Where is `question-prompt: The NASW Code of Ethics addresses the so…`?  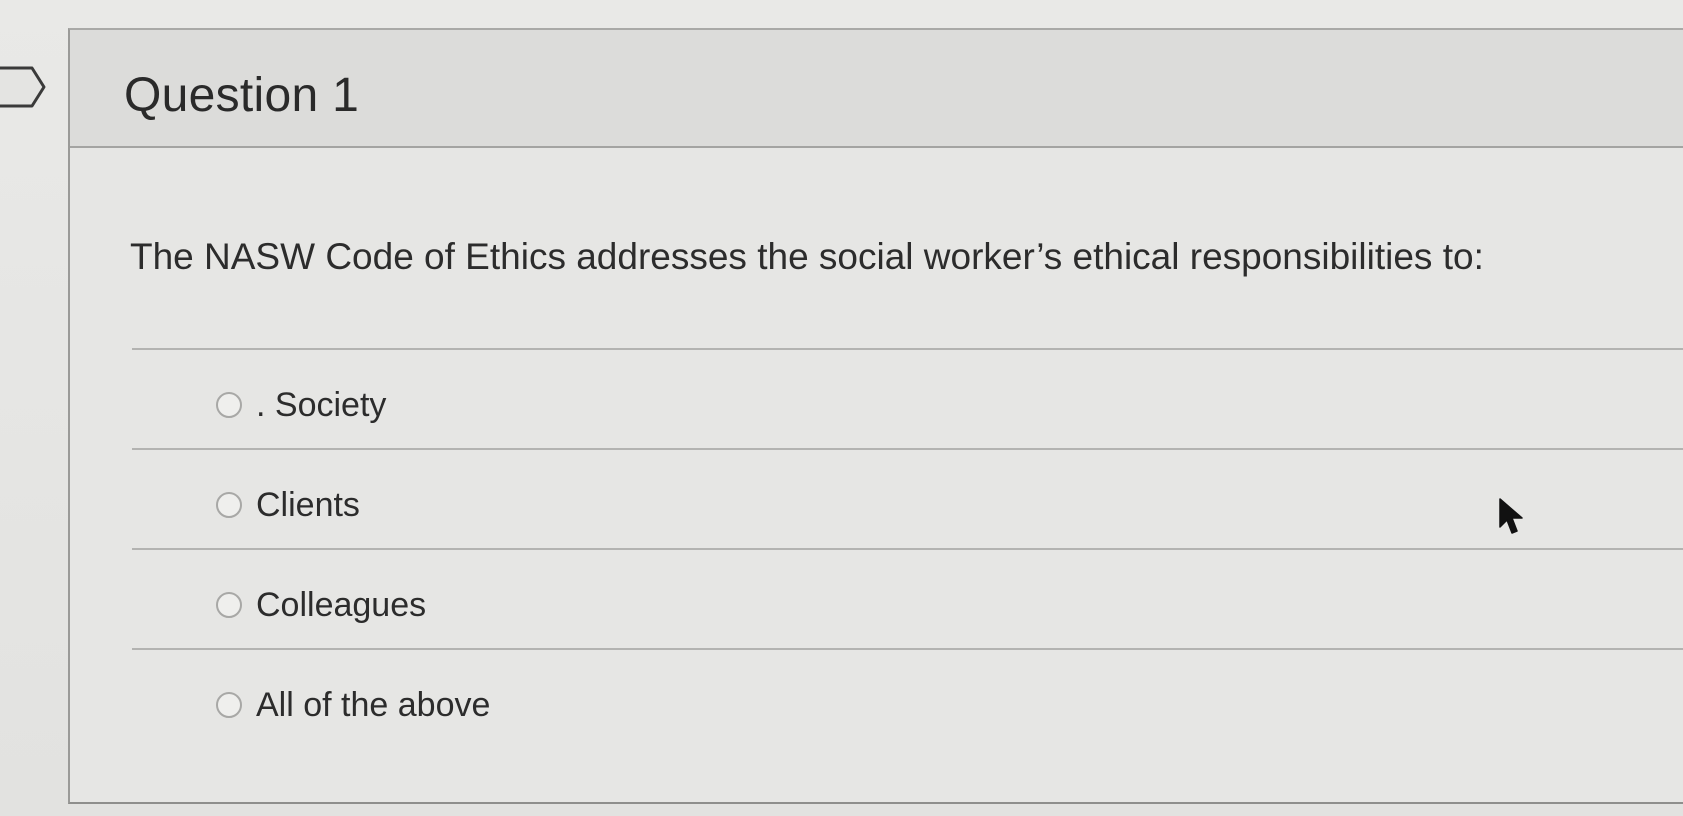 question-prompt: The NASW Code of Ethics addresses the so… is located at coordinates (807, 256).